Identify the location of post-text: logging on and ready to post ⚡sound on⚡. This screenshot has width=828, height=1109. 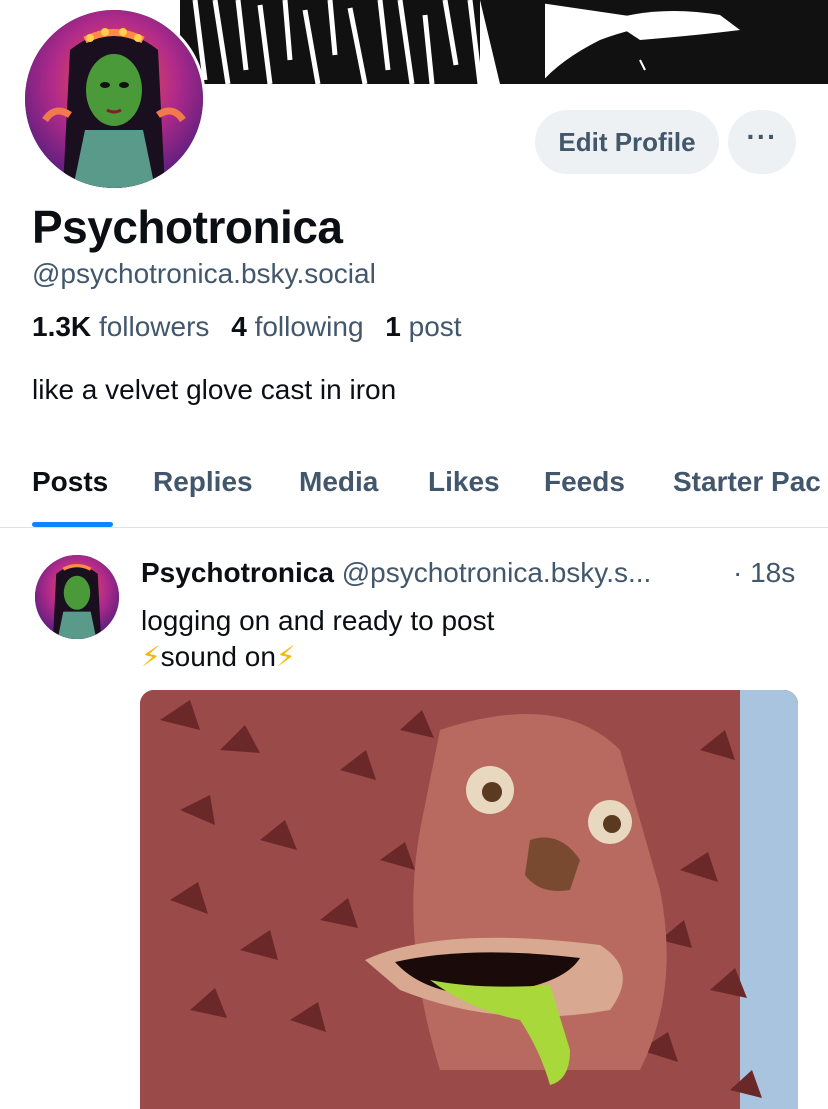
(317, 639).